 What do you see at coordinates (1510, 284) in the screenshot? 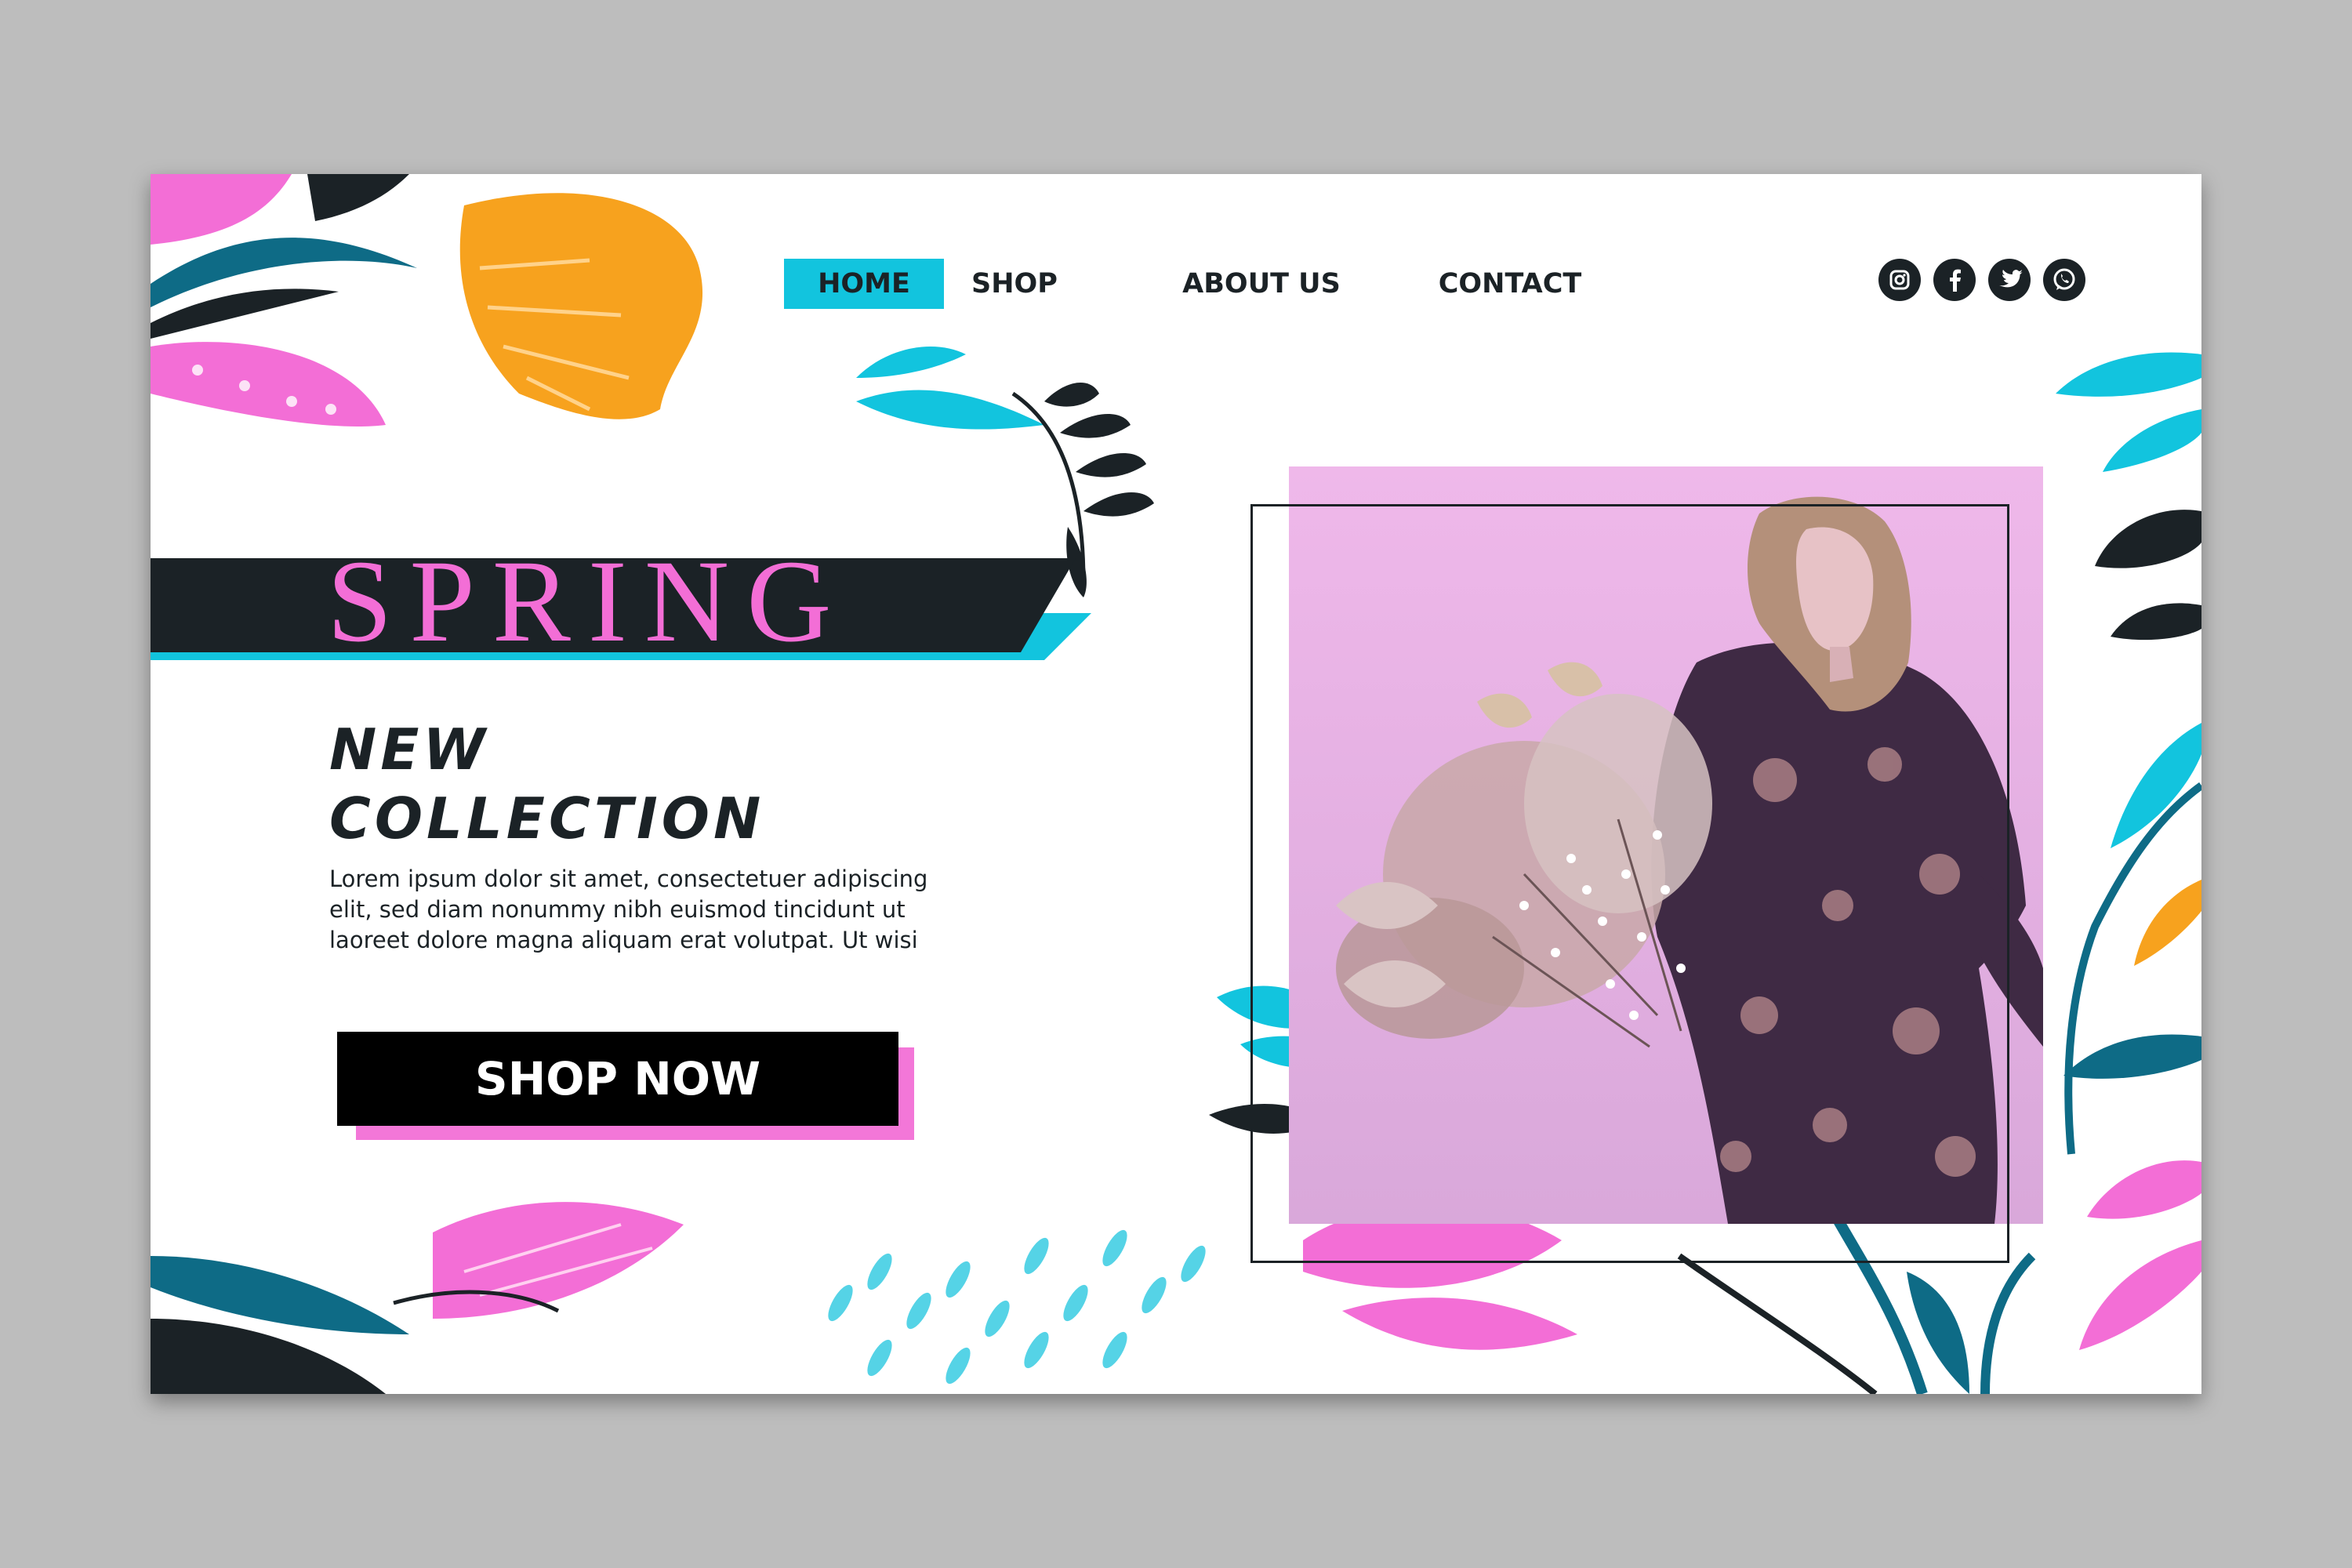
I see `nav-contact: CONTACT` at bounding box center [1510, 284].